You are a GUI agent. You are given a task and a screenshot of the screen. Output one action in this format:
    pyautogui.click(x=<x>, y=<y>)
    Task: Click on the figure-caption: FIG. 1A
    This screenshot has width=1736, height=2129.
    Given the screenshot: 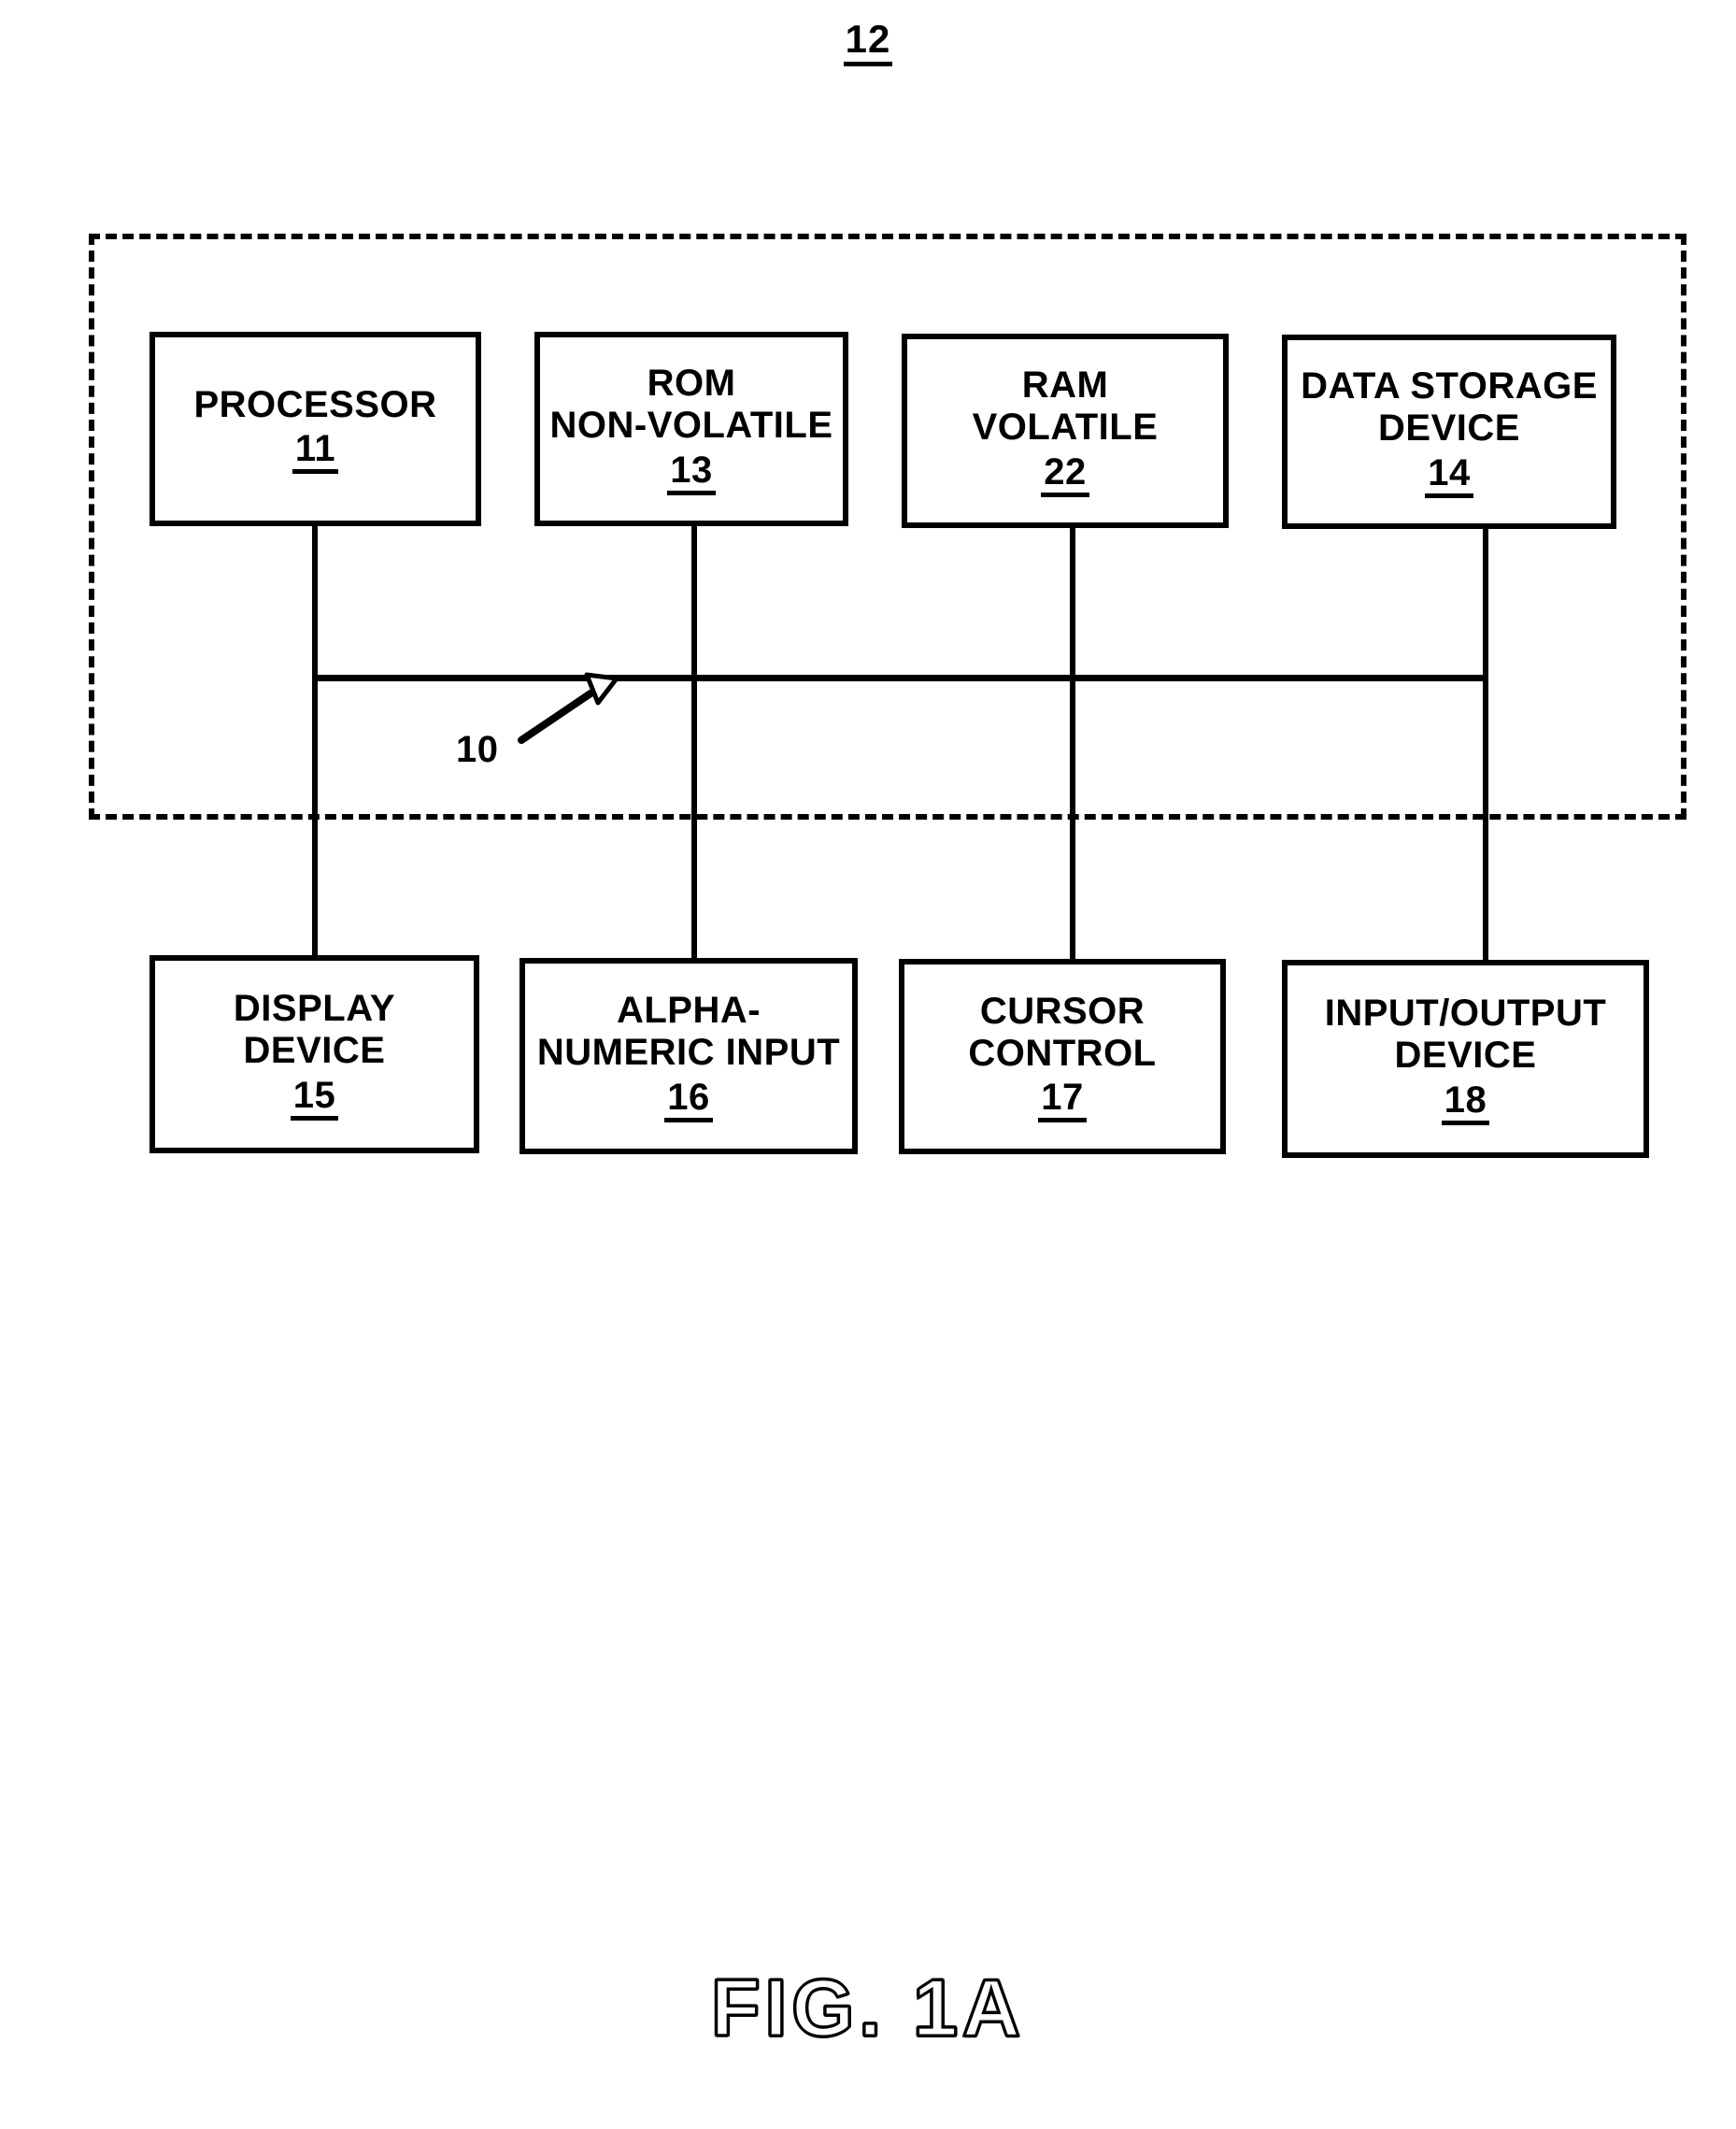 What is the action you would take?
    pyautogui.click(x=867, y=2009)
    